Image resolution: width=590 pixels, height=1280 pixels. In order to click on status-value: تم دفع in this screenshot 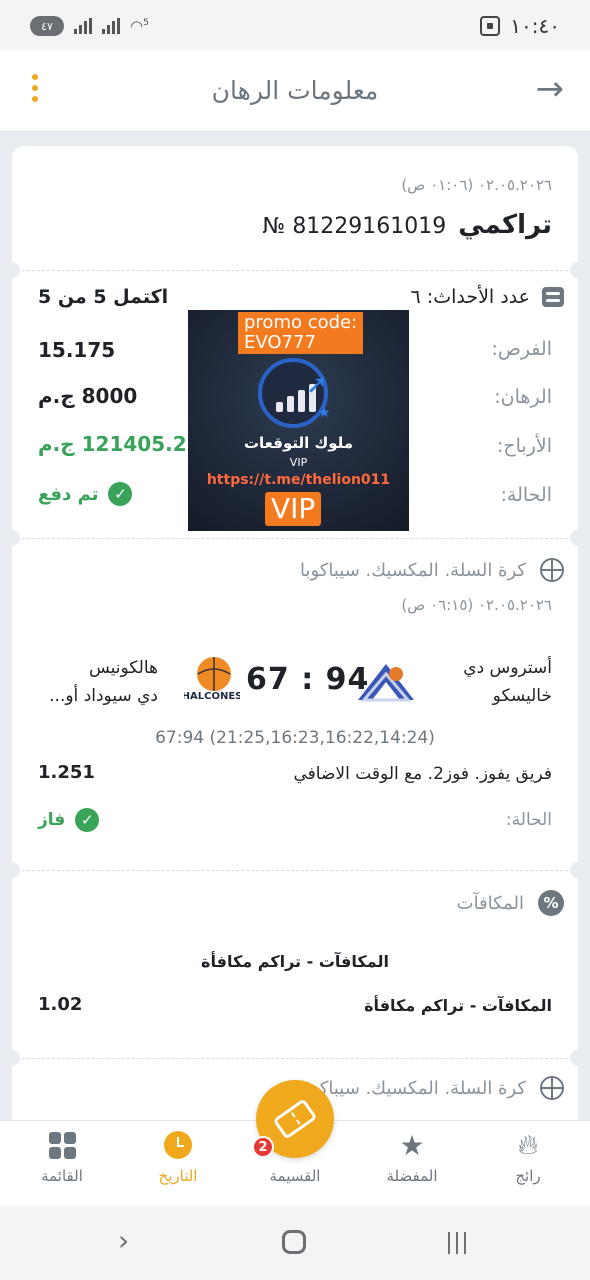, I will do `click(68, 494)`.